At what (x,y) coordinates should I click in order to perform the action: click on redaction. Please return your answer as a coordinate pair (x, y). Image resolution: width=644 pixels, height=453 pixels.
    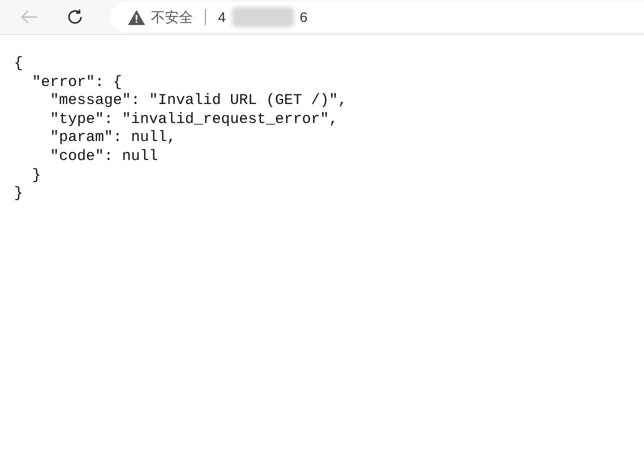
    Looking at the image, I should click on (263, 17).